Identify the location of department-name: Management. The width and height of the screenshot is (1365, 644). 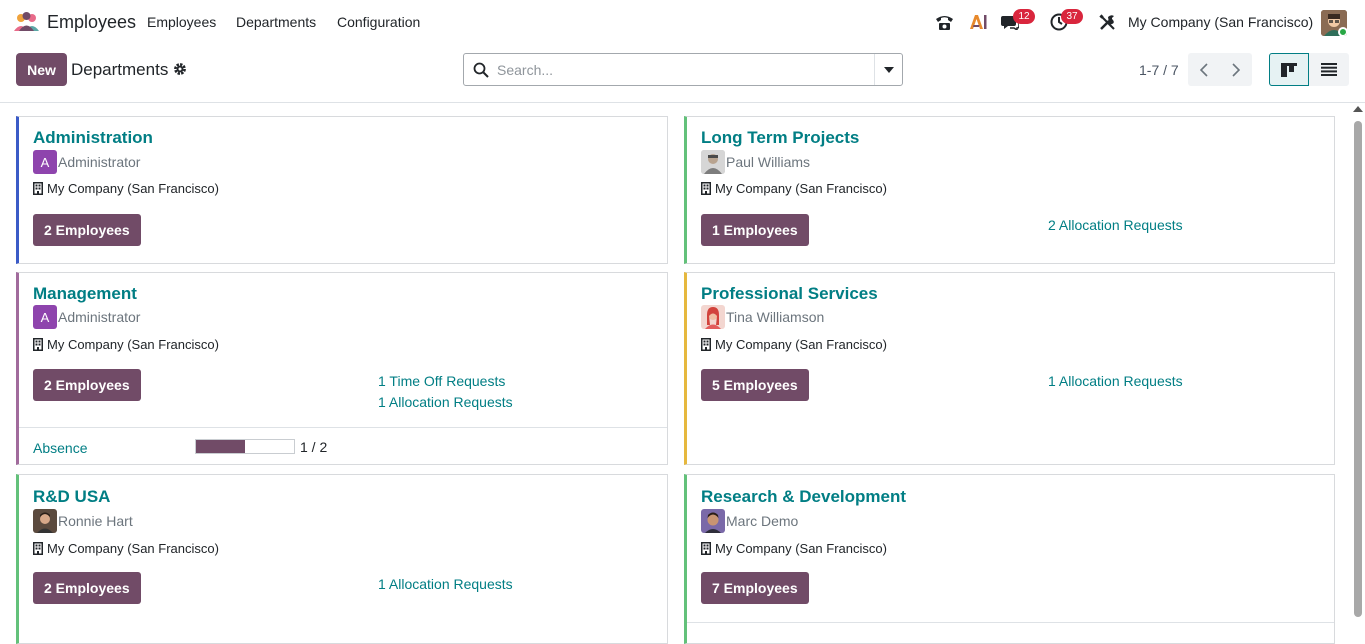
(85, 294).